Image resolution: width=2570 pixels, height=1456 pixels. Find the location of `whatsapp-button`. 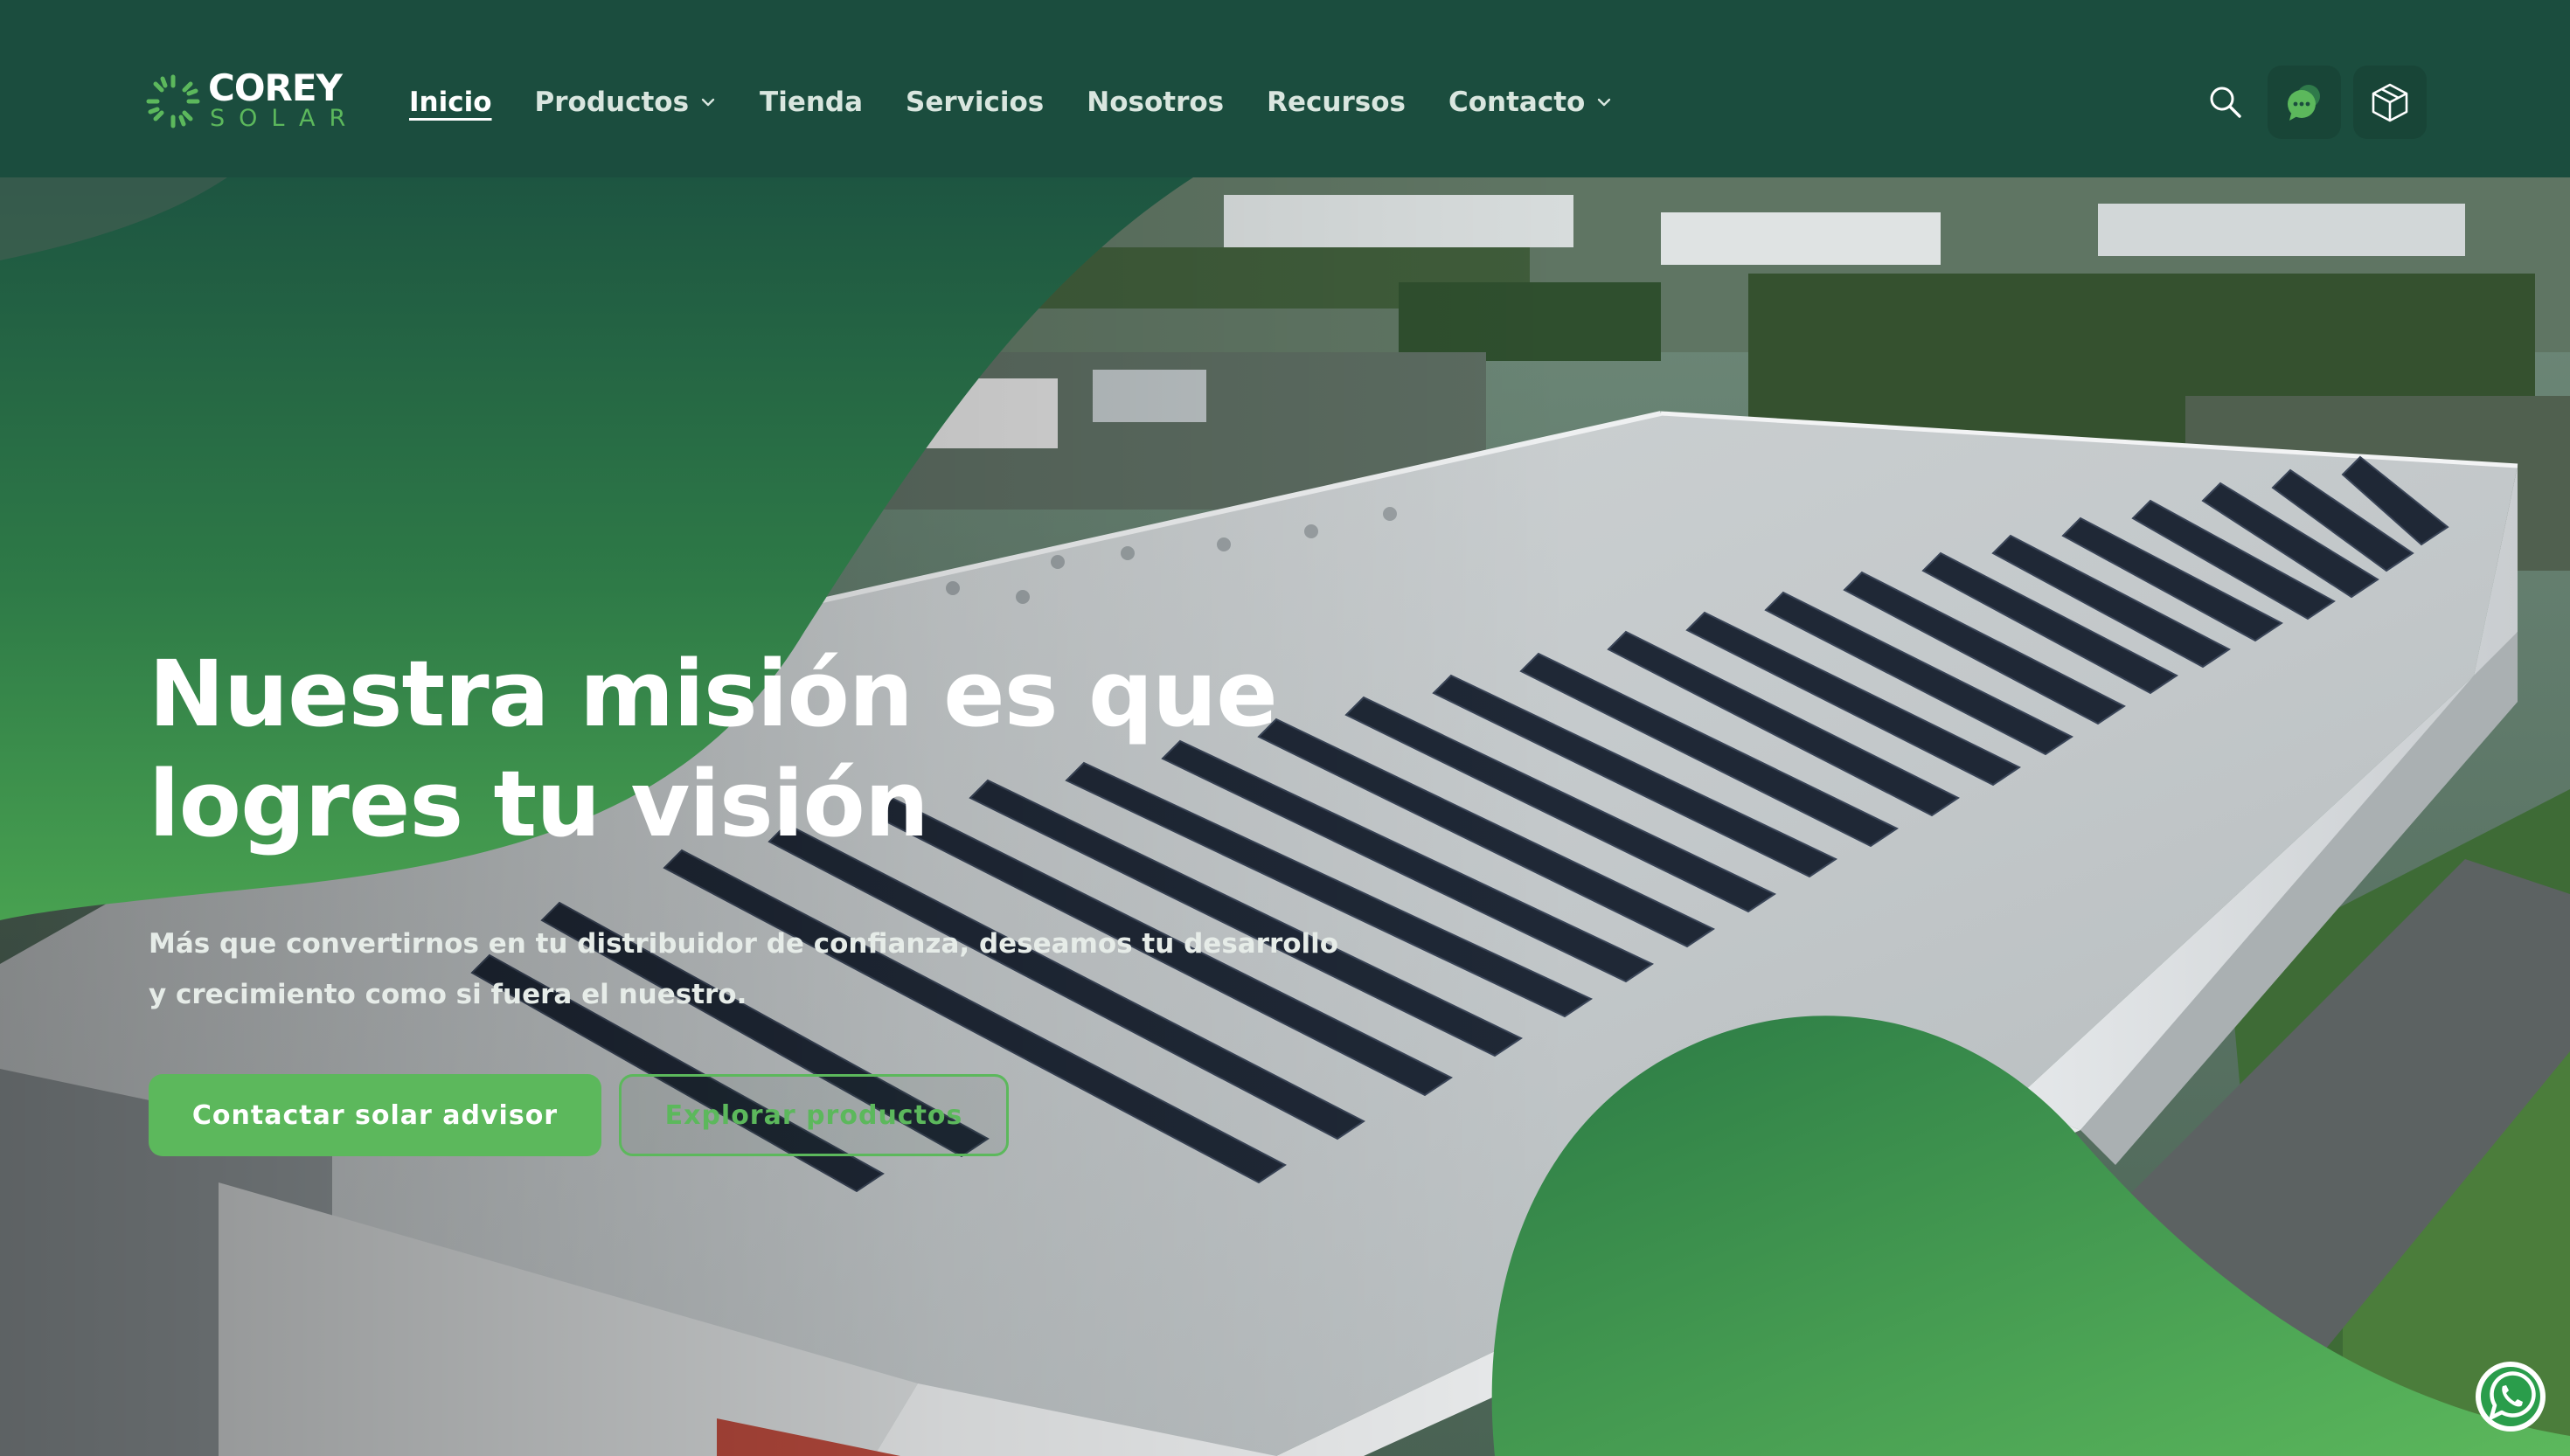

whatsapp-button is located at coordinates (2510, 1396).